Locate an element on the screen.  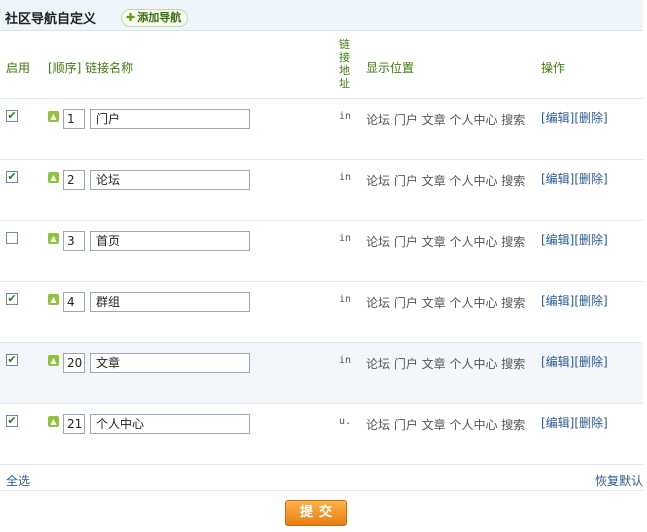
table-footer: 全选 恢复默认 is located at coordinates (321, 478).